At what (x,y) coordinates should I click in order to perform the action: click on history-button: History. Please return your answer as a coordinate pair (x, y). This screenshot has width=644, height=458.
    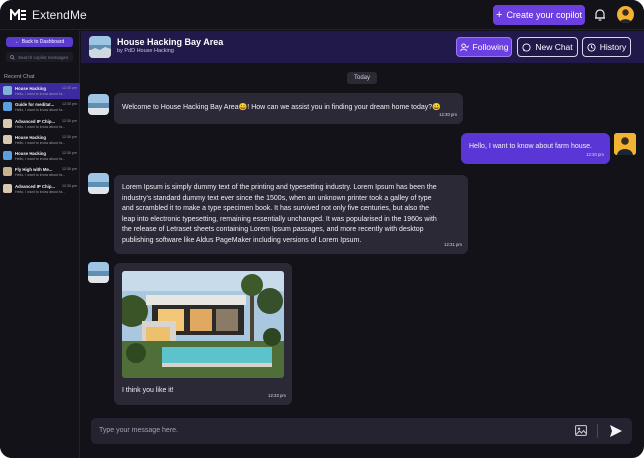
    Looking at the image, I should click on (606, 47).